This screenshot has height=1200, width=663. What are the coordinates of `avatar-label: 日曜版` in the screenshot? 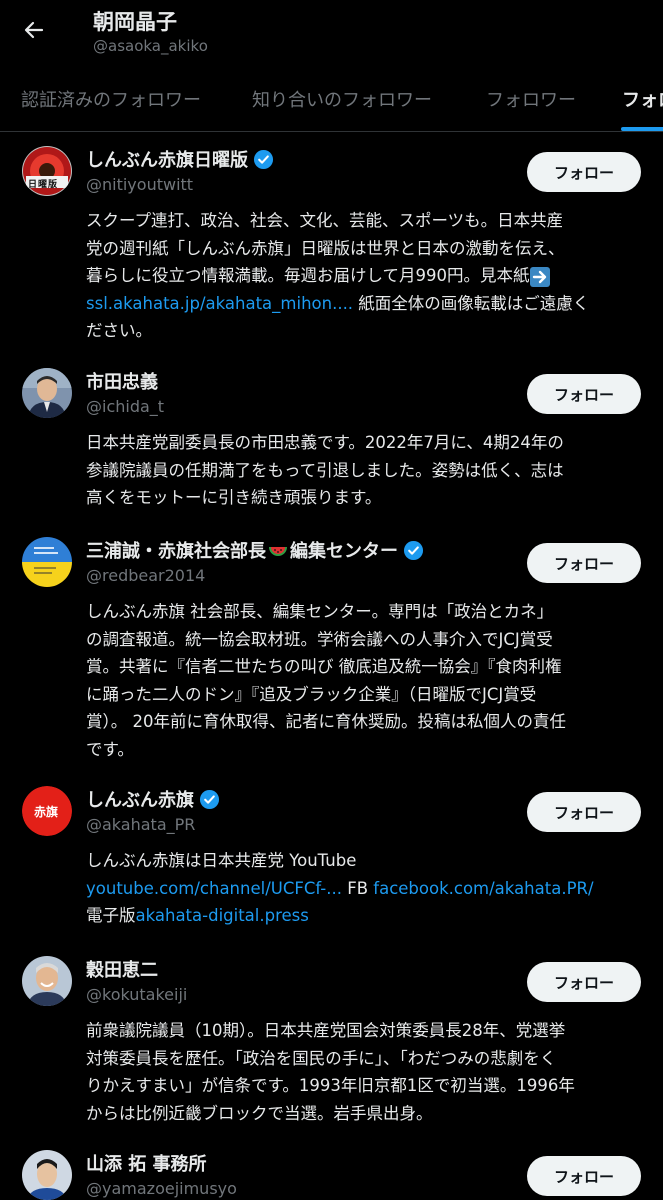 It's located at (43, 185).